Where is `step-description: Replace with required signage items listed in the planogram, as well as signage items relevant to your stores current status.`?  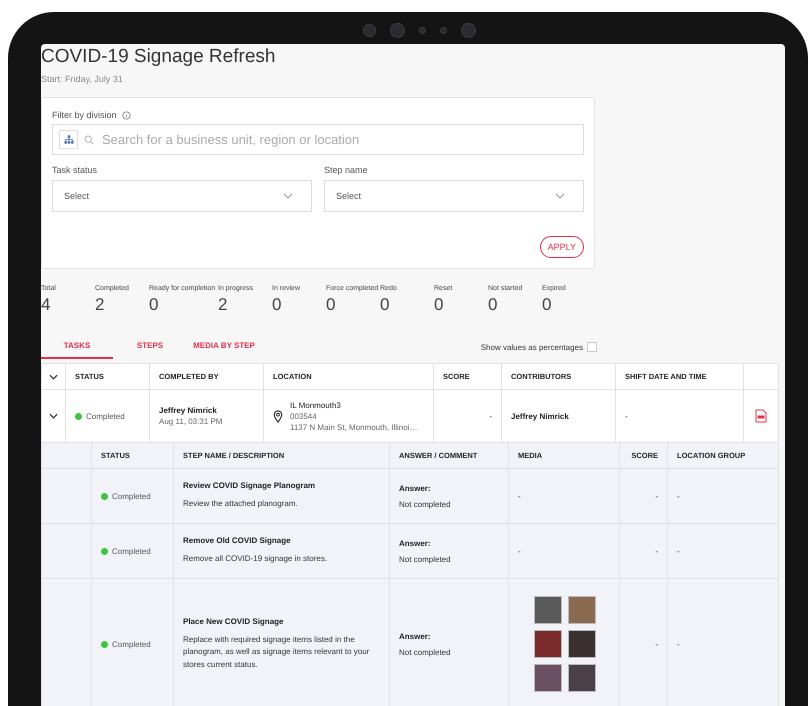 step-description: Replace with required signage items listed in the planogram, as well as signage items relevant to your stores current status. is located at coordinates (276, 652).